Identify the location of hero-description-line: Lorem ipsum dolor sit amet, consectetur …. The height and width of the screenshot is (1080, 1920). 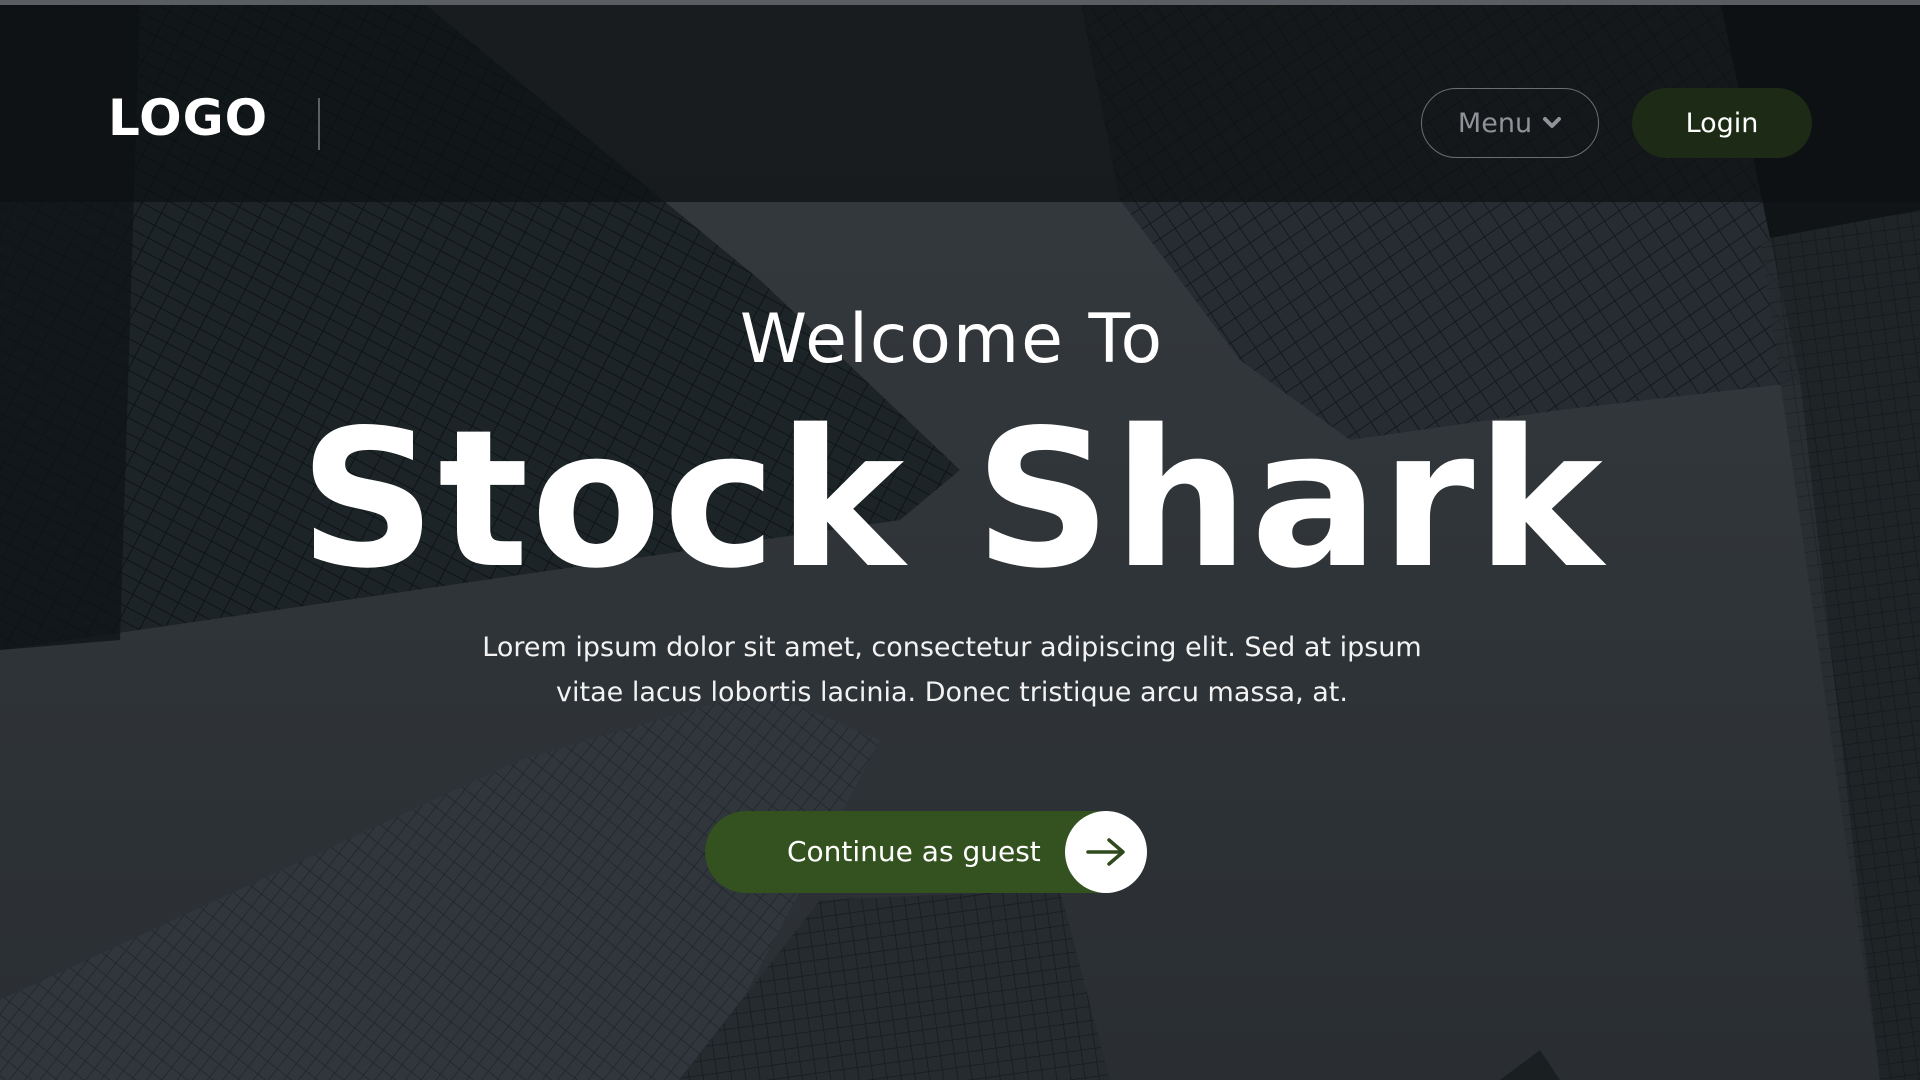
(952, 647).